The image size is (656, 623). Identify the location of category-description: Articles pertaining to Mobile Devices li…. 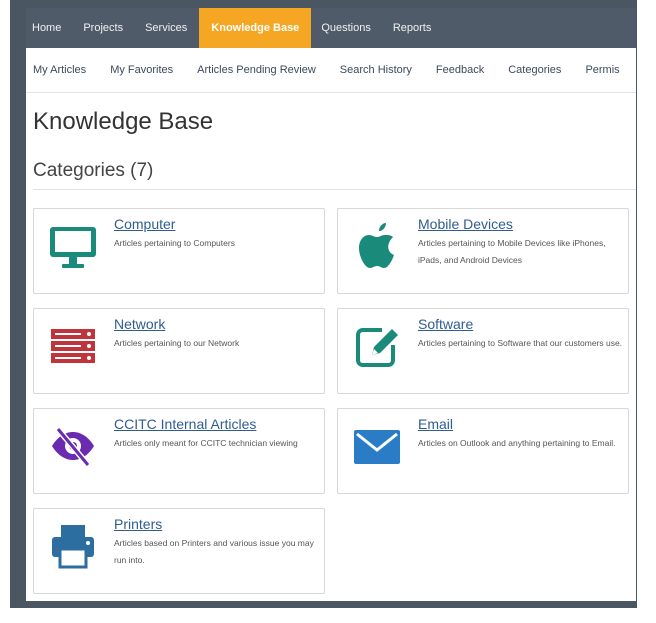
(512, 251).